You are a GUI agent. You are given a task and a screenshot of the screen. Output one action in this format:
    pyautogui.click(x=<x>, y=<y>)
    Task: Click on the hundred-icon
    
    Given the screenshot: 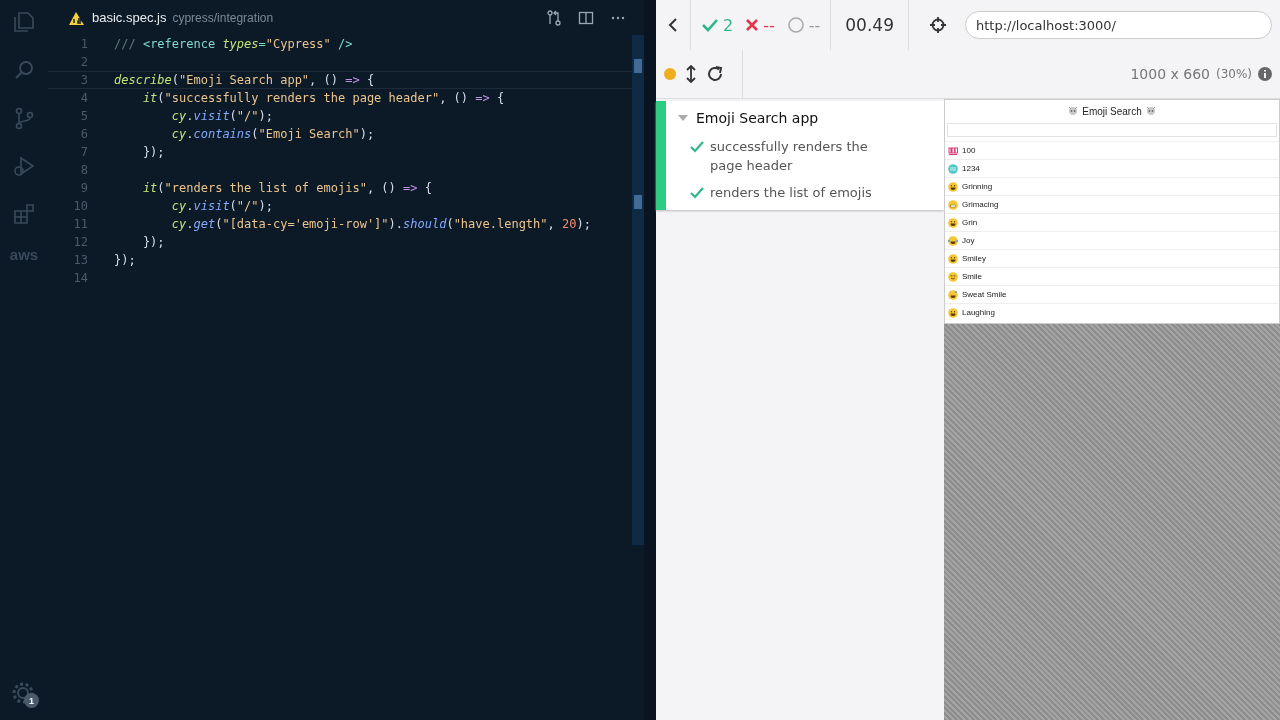 What is the action you would take?
    pyautogui.click(x=953, y=150)
    